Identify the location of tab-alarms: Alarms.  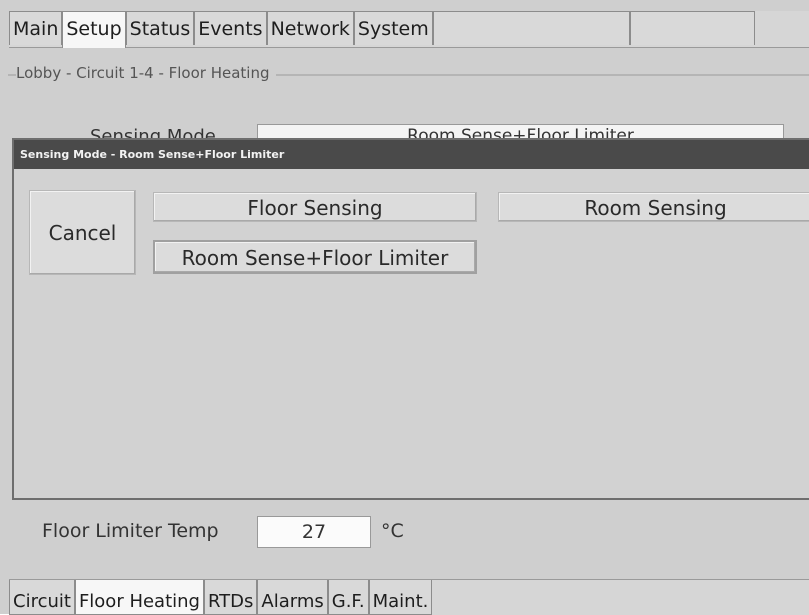
(292, 597).